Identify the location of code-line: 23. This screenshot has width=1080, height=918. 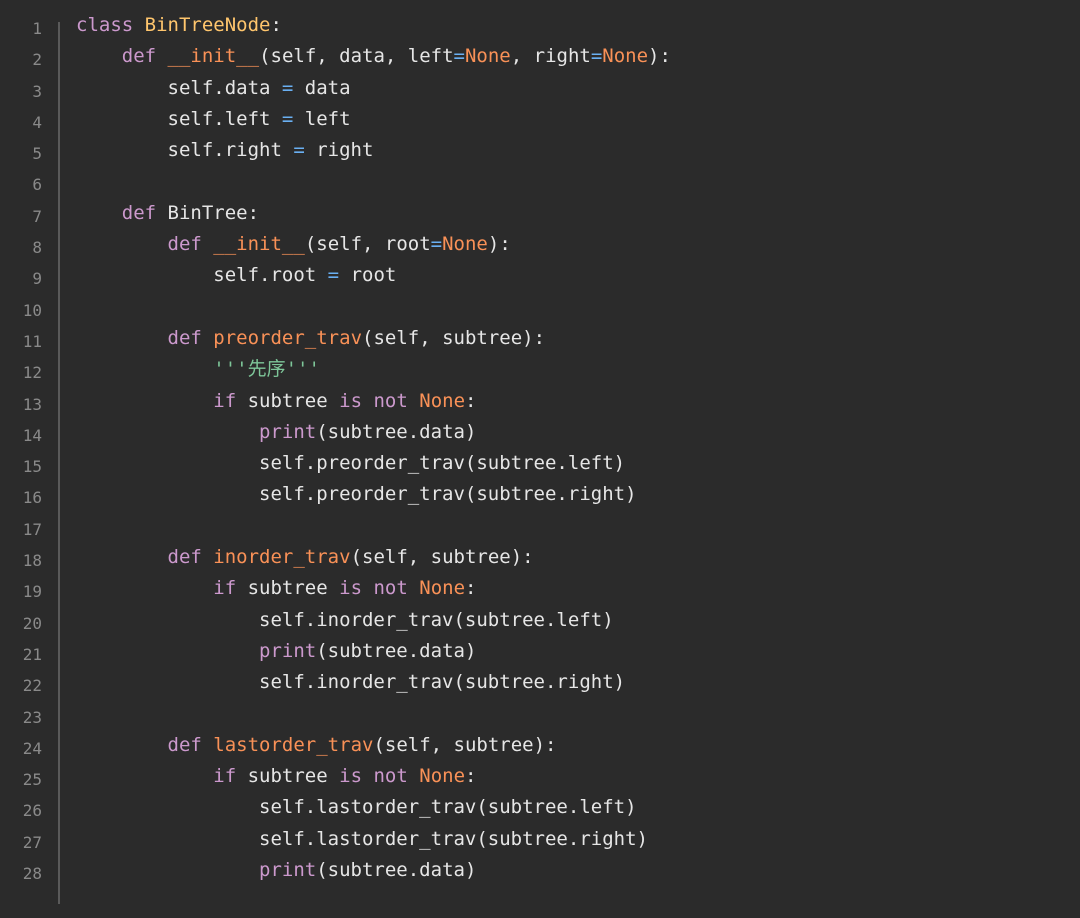
(540, 714).